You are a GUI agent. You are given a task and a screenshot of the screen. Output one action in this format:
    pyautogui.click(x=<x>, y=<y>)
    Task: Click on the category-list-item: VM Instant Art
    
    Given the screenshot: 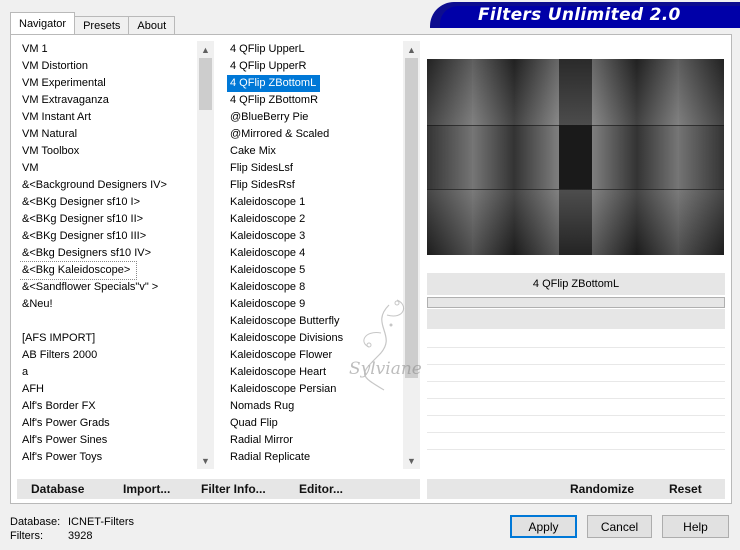 What is the action you would take?
    pyautogui.click(x=108, y=117)
    